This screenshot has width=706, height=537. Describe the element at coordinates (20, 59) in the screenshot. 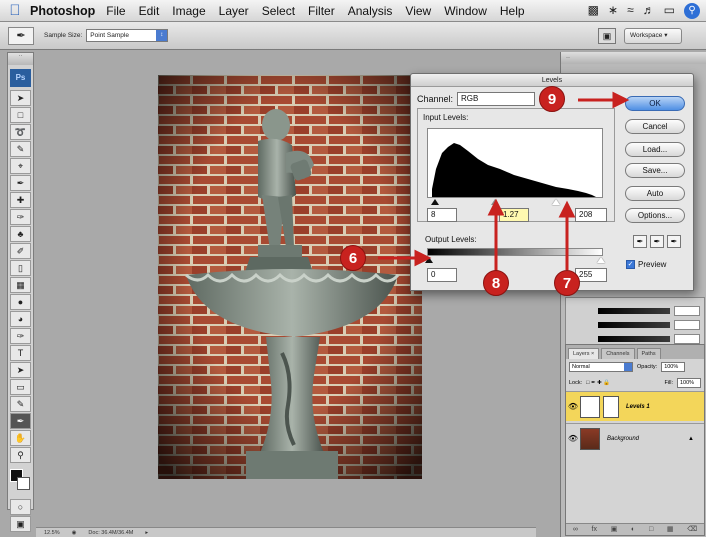

I see `tools-panel-header: ··` at that location.